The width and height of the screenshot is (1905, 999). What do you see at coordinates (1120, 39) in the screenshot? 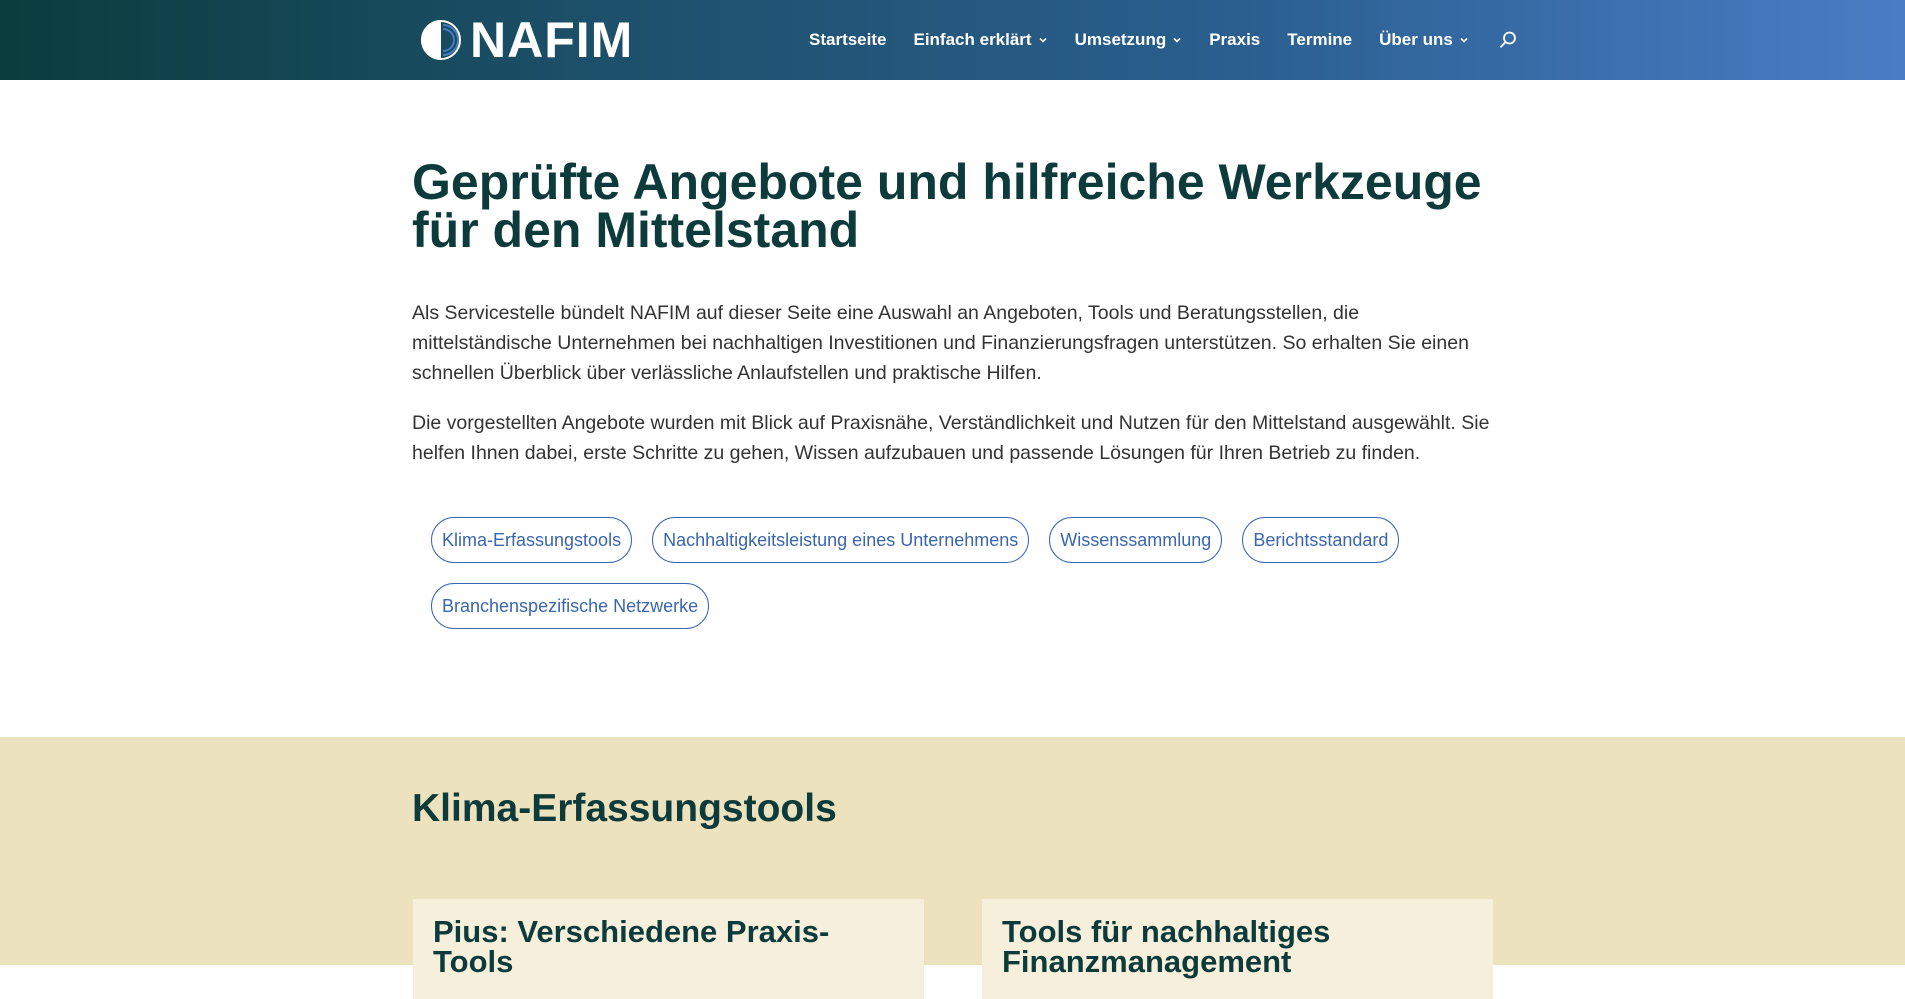
I see `nav-item-label: Umsetzung` at bounding box center [1120, 39].